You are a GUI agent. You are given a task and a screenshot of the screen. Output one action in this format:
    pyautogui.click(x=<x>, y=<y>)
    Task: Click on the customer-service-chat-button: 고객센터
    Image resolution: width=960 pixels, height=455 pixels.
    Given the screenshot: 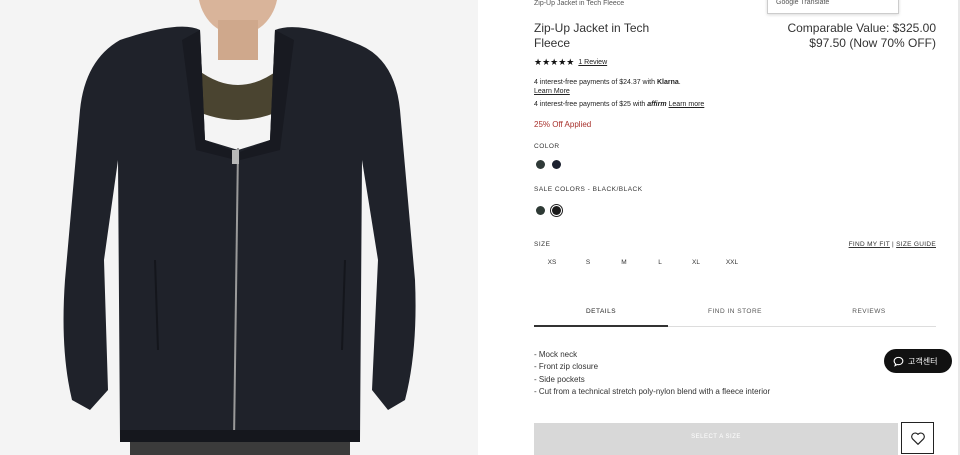 What is the action you would take?
    pyautogui.click(x=918, y=361)
    